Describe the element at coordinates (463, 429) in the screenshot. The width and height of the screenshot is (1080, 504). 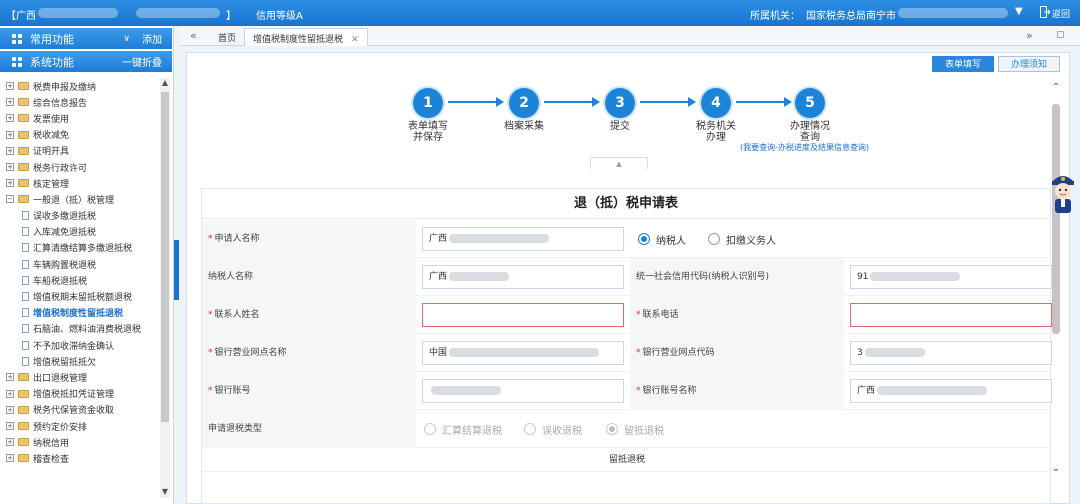
I see `radio-settlement-refund: 汇算结算退税` at that location.